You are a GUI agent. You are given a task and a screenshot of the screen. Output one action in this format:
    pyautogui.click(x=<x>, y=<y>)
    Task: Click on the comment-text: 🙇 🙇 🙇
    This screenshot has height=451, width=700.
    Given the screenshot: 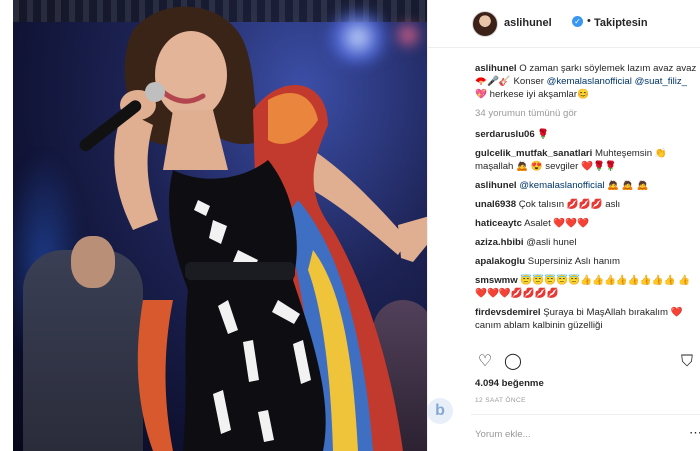 What is the action you would take?
    pyautogui.click(x=628, y=185)
    